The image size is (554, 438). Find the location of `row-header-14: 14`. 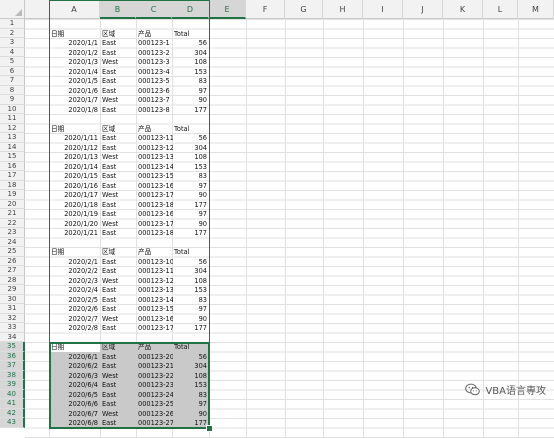

row-header-14: 14 is located at coordinates (12, 147).